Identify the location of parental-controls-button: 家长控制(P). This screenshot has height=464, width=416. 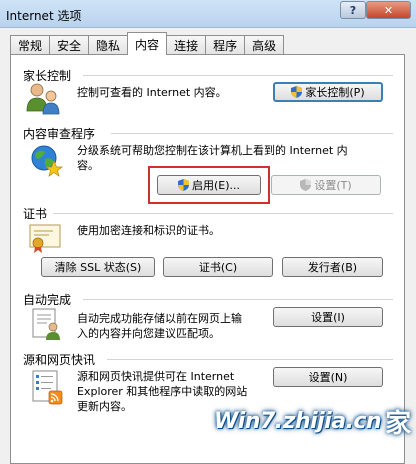
(328, 92).